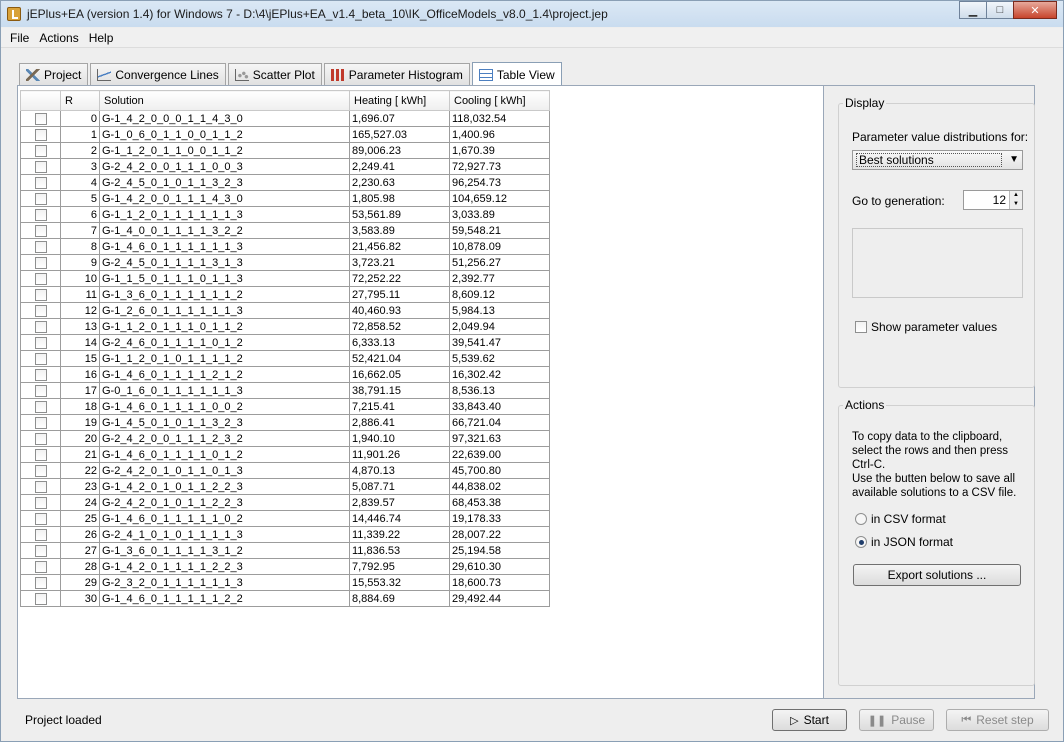 The width and height of the screenshot is (1064, 742). I want to click on heating-cell: 4,870.13, so click(399, 470).